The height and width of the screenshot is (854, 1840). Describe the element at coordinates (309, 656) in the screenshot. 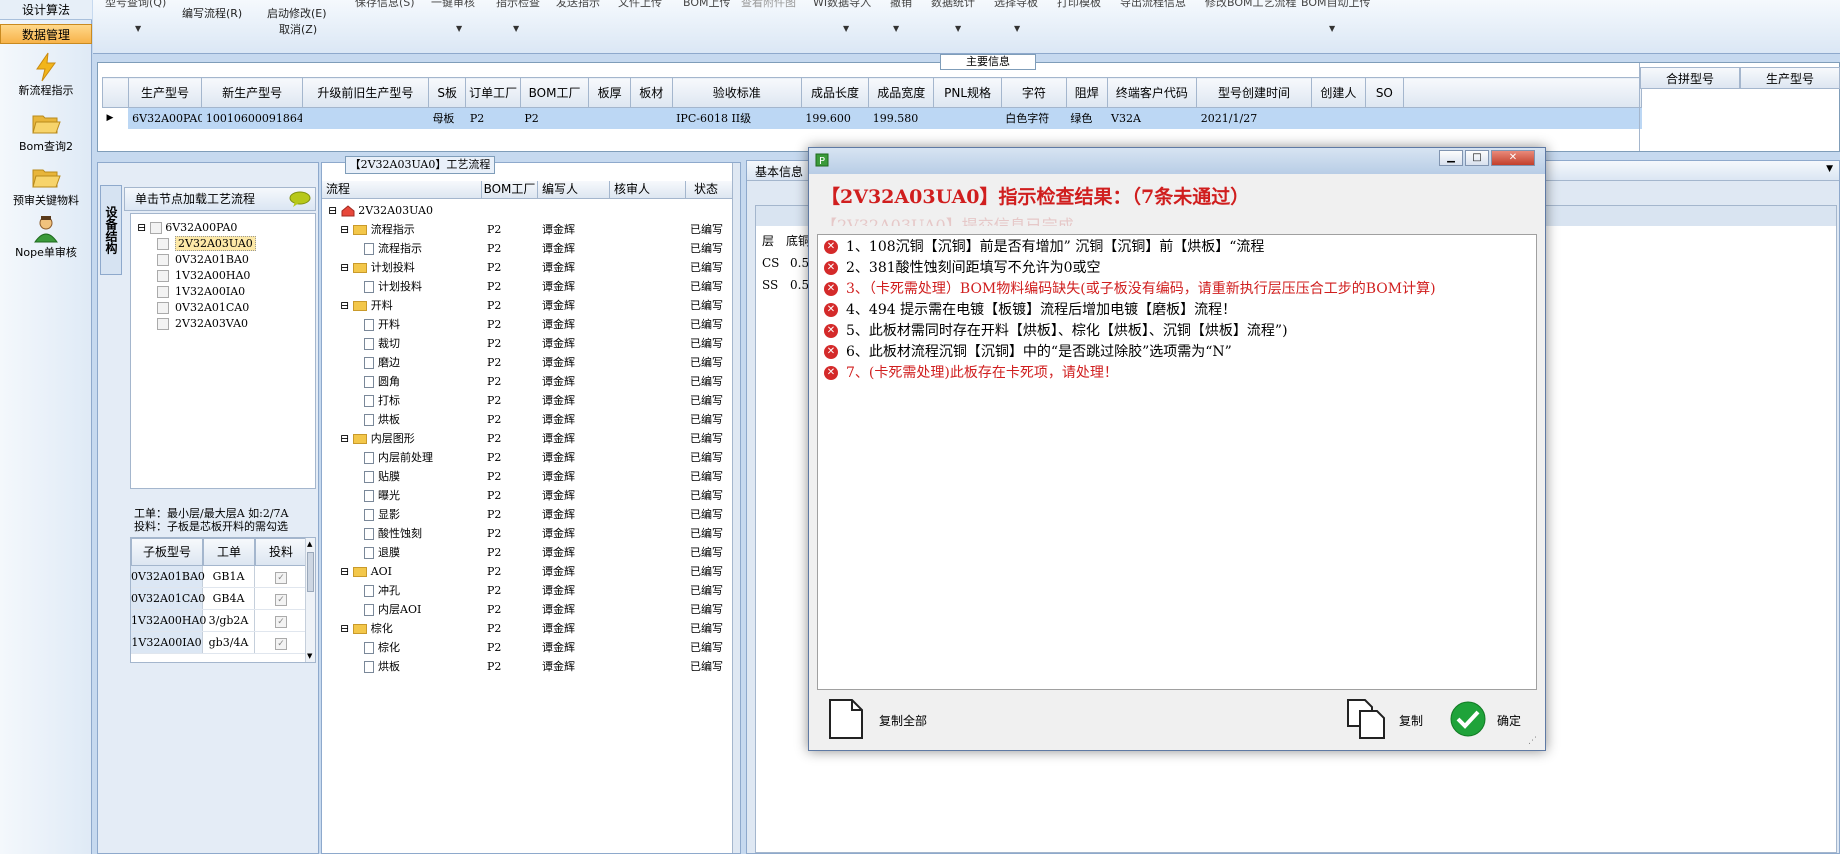

I see `scroll-down-icon: ▼` at that location.